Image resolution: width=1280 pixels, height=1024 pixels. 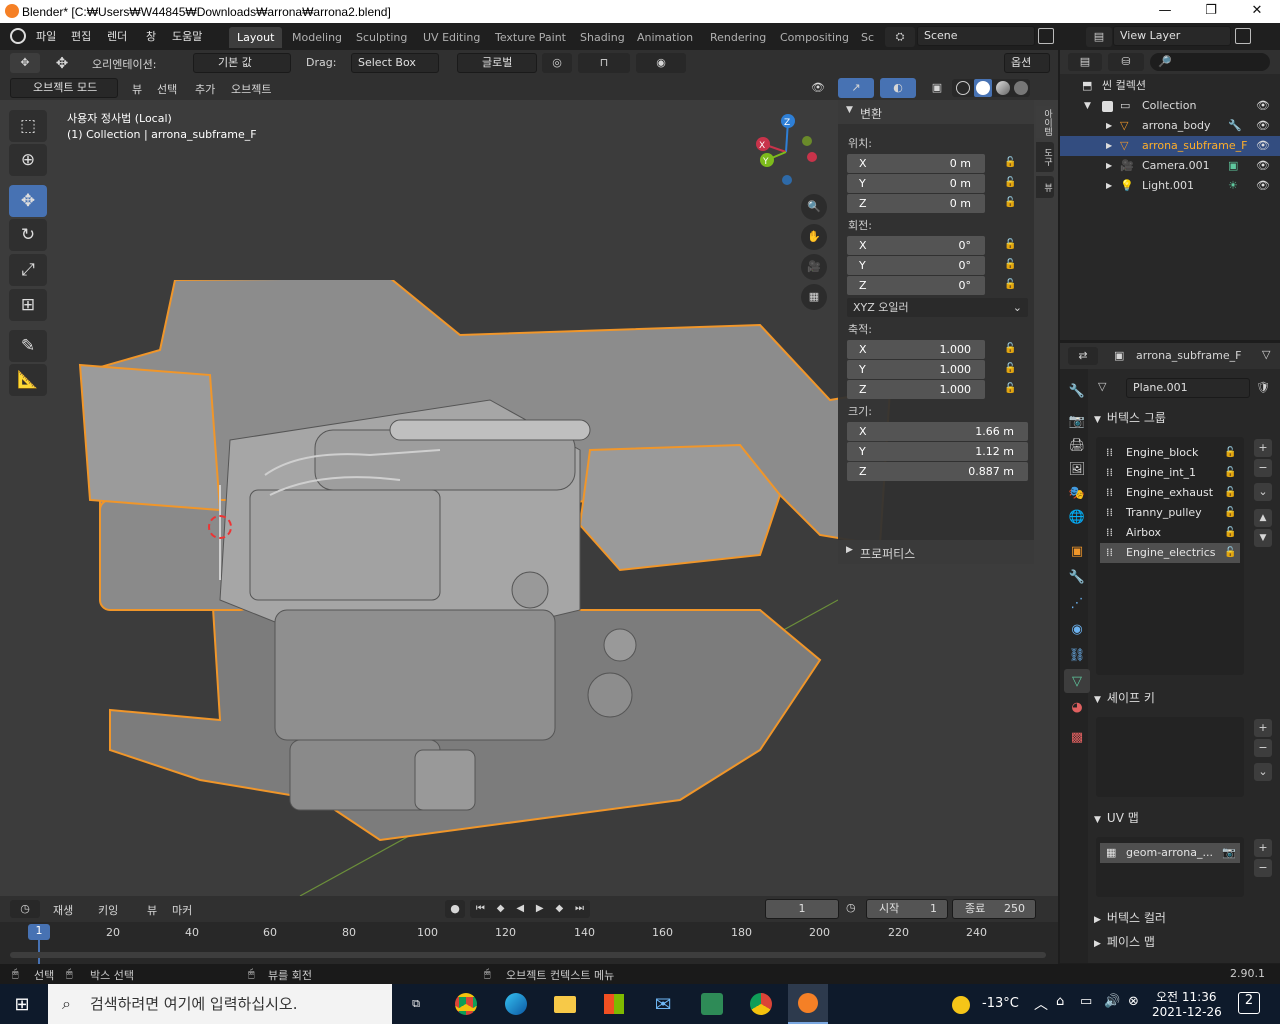 What do you see at coordinates (28, 305) in the screenshot?
I see `transform-tool-button: ⊞` at bounding box center [28, 305].